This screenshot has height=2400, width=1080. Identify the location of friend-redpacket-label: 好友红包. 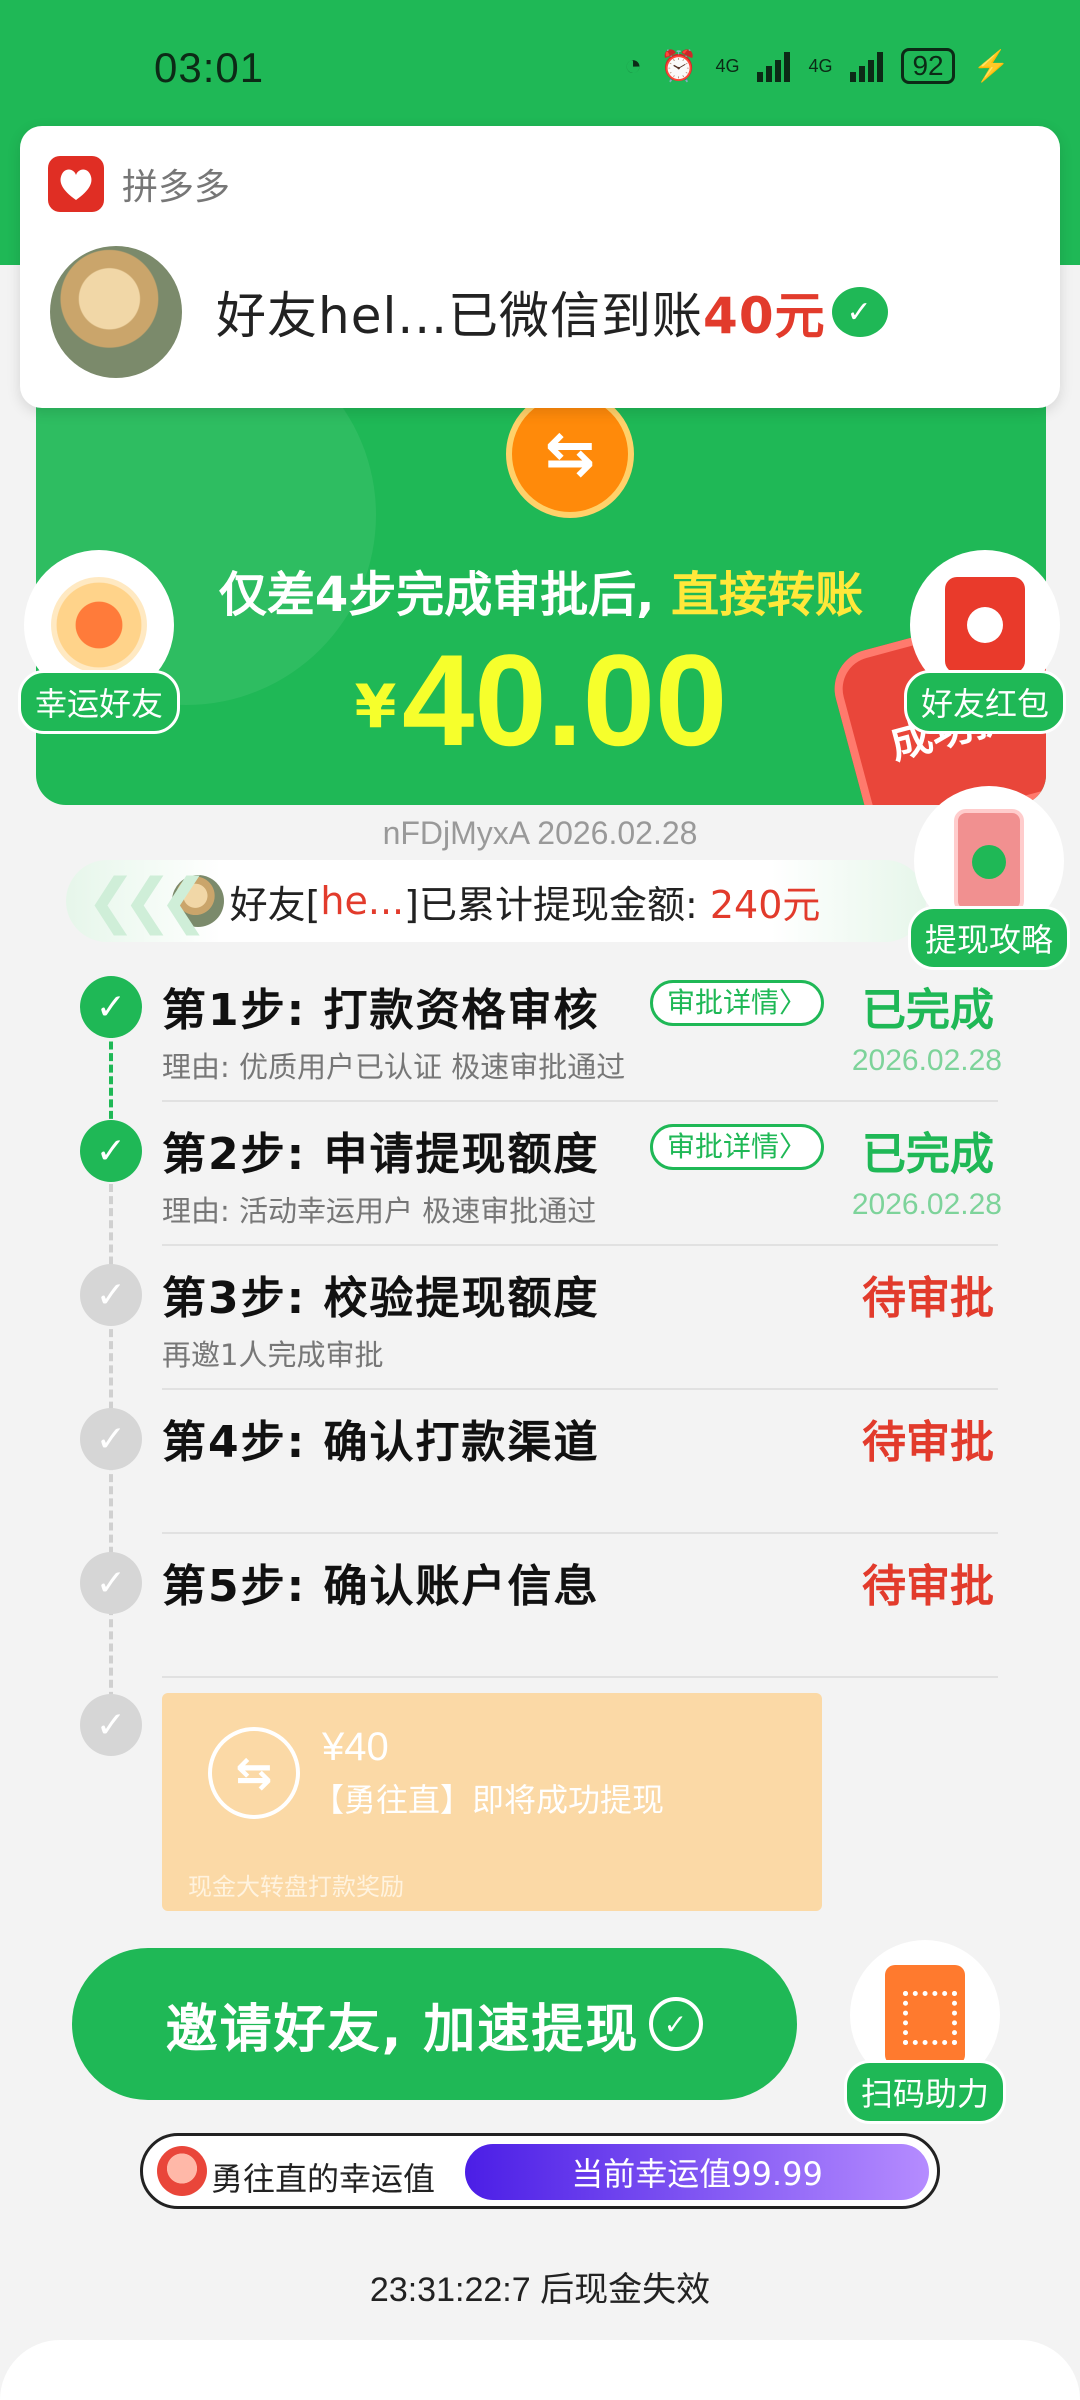
(984, 702).